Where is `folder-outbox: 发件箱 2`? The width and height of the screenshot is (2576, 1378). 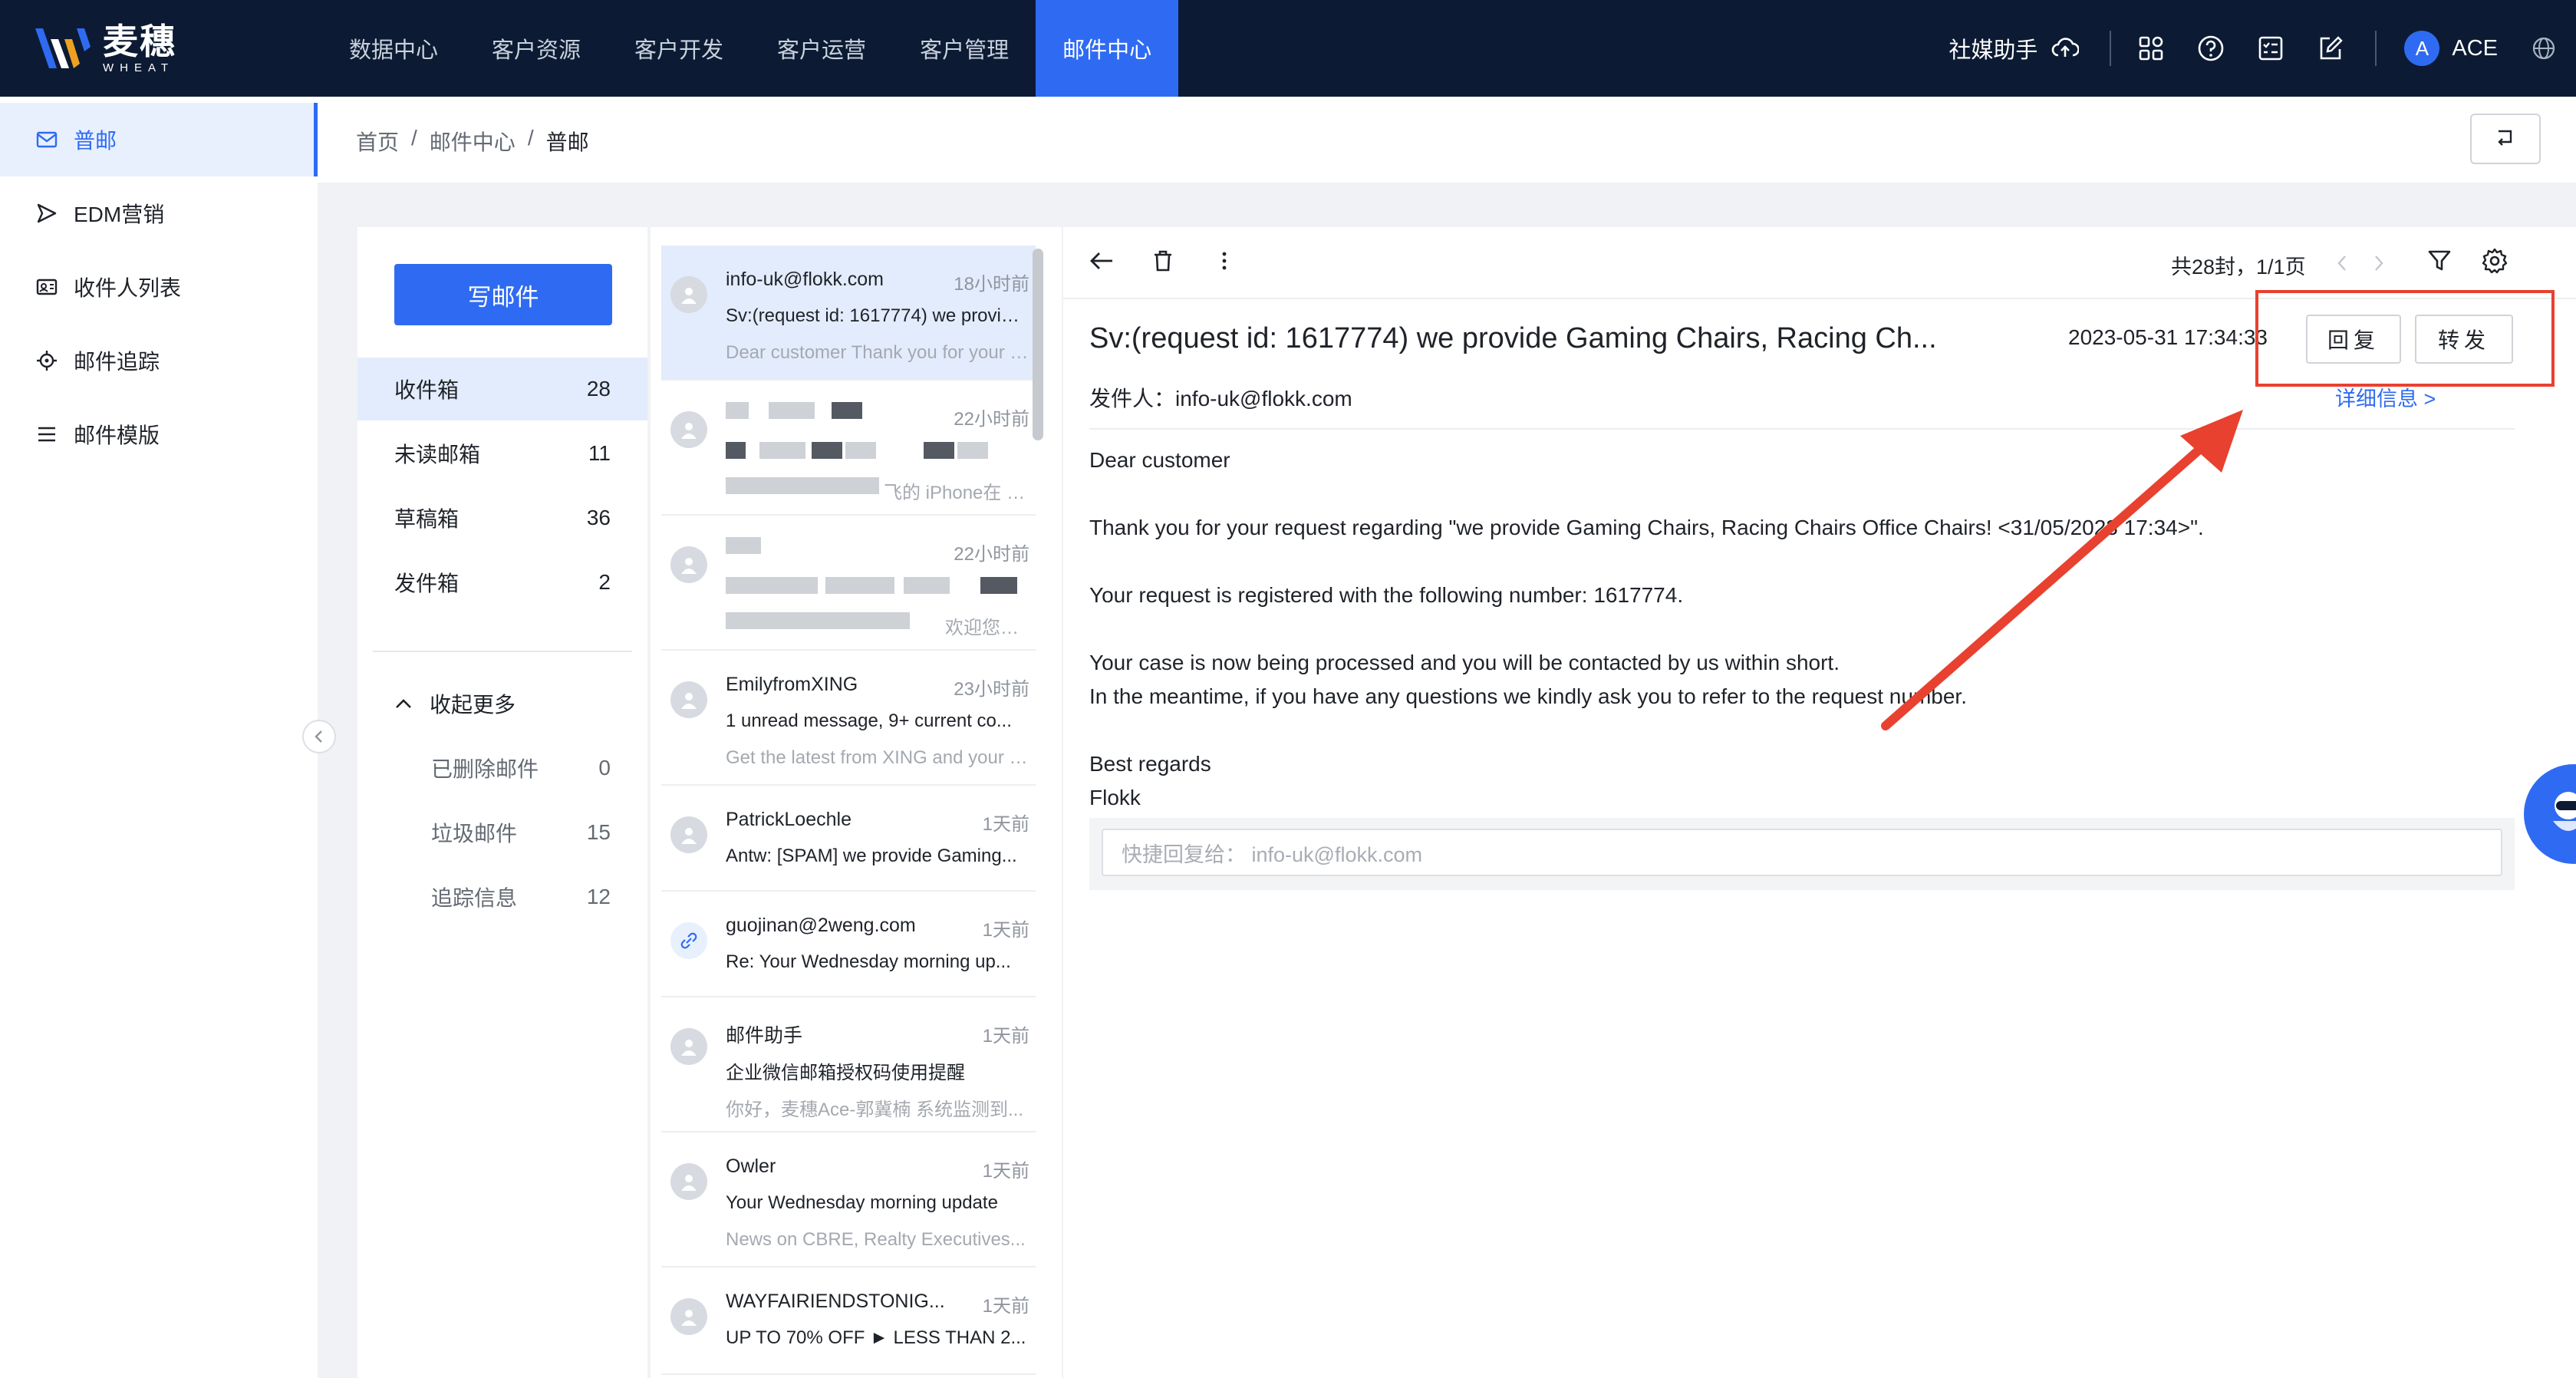 folder-outbox: 发件箱 2 is located at coordinates (502, 582).